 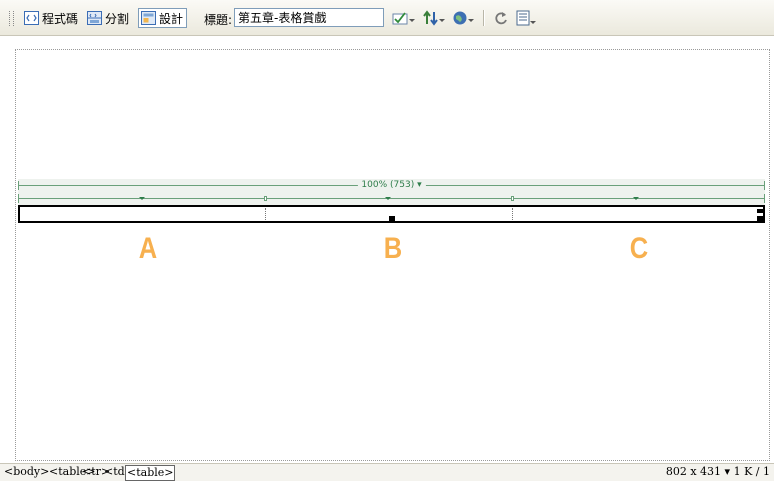 I want to click on design-view-label: 設計, so click(x=171, y=18).